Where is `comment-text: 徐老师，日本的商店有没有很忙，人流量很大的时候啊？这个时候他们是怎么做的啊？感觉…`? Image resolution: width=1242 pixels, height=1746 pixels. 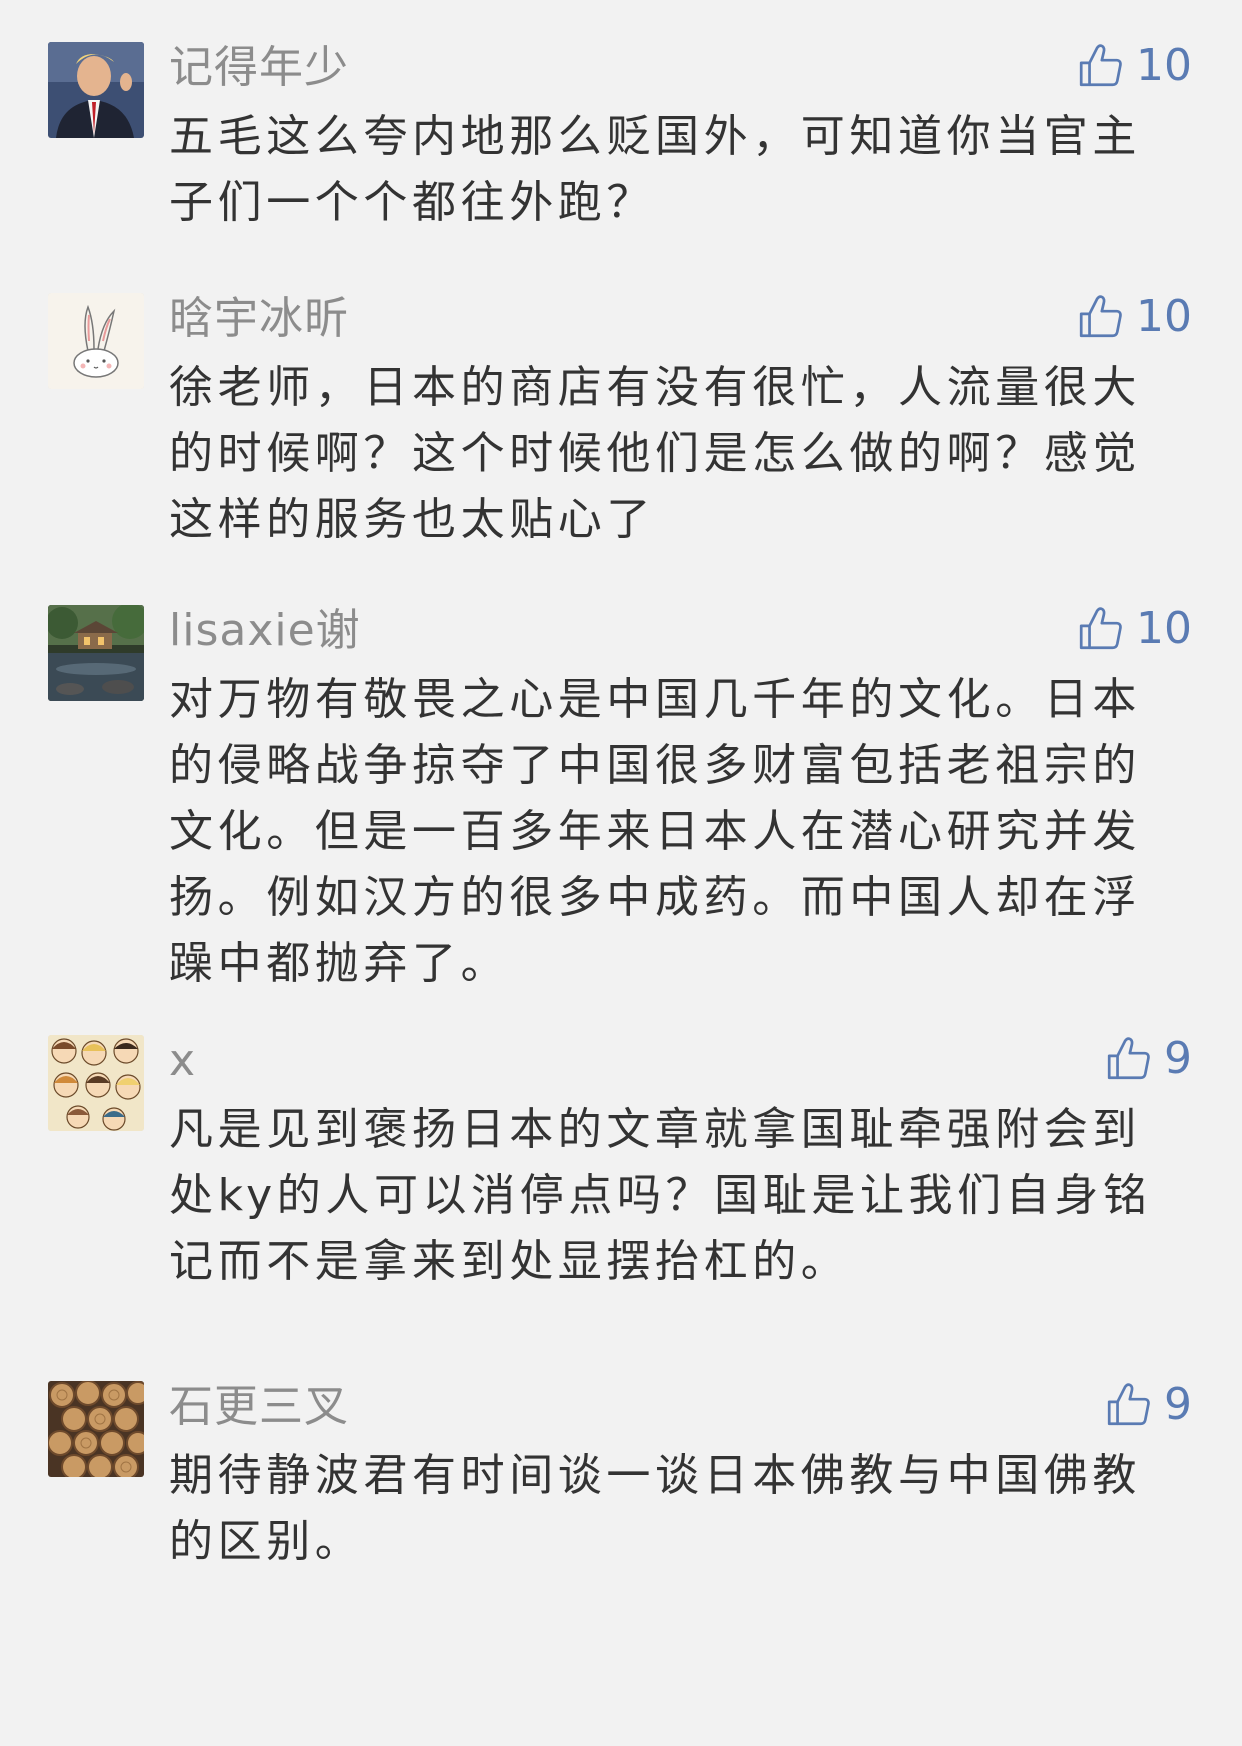 comment-text: 徐老师，日本的商店有没有很忙，人流量很大的时候啊？这个时候他们是怎么做的啊？感觉… is located at coordinates (655, 453).